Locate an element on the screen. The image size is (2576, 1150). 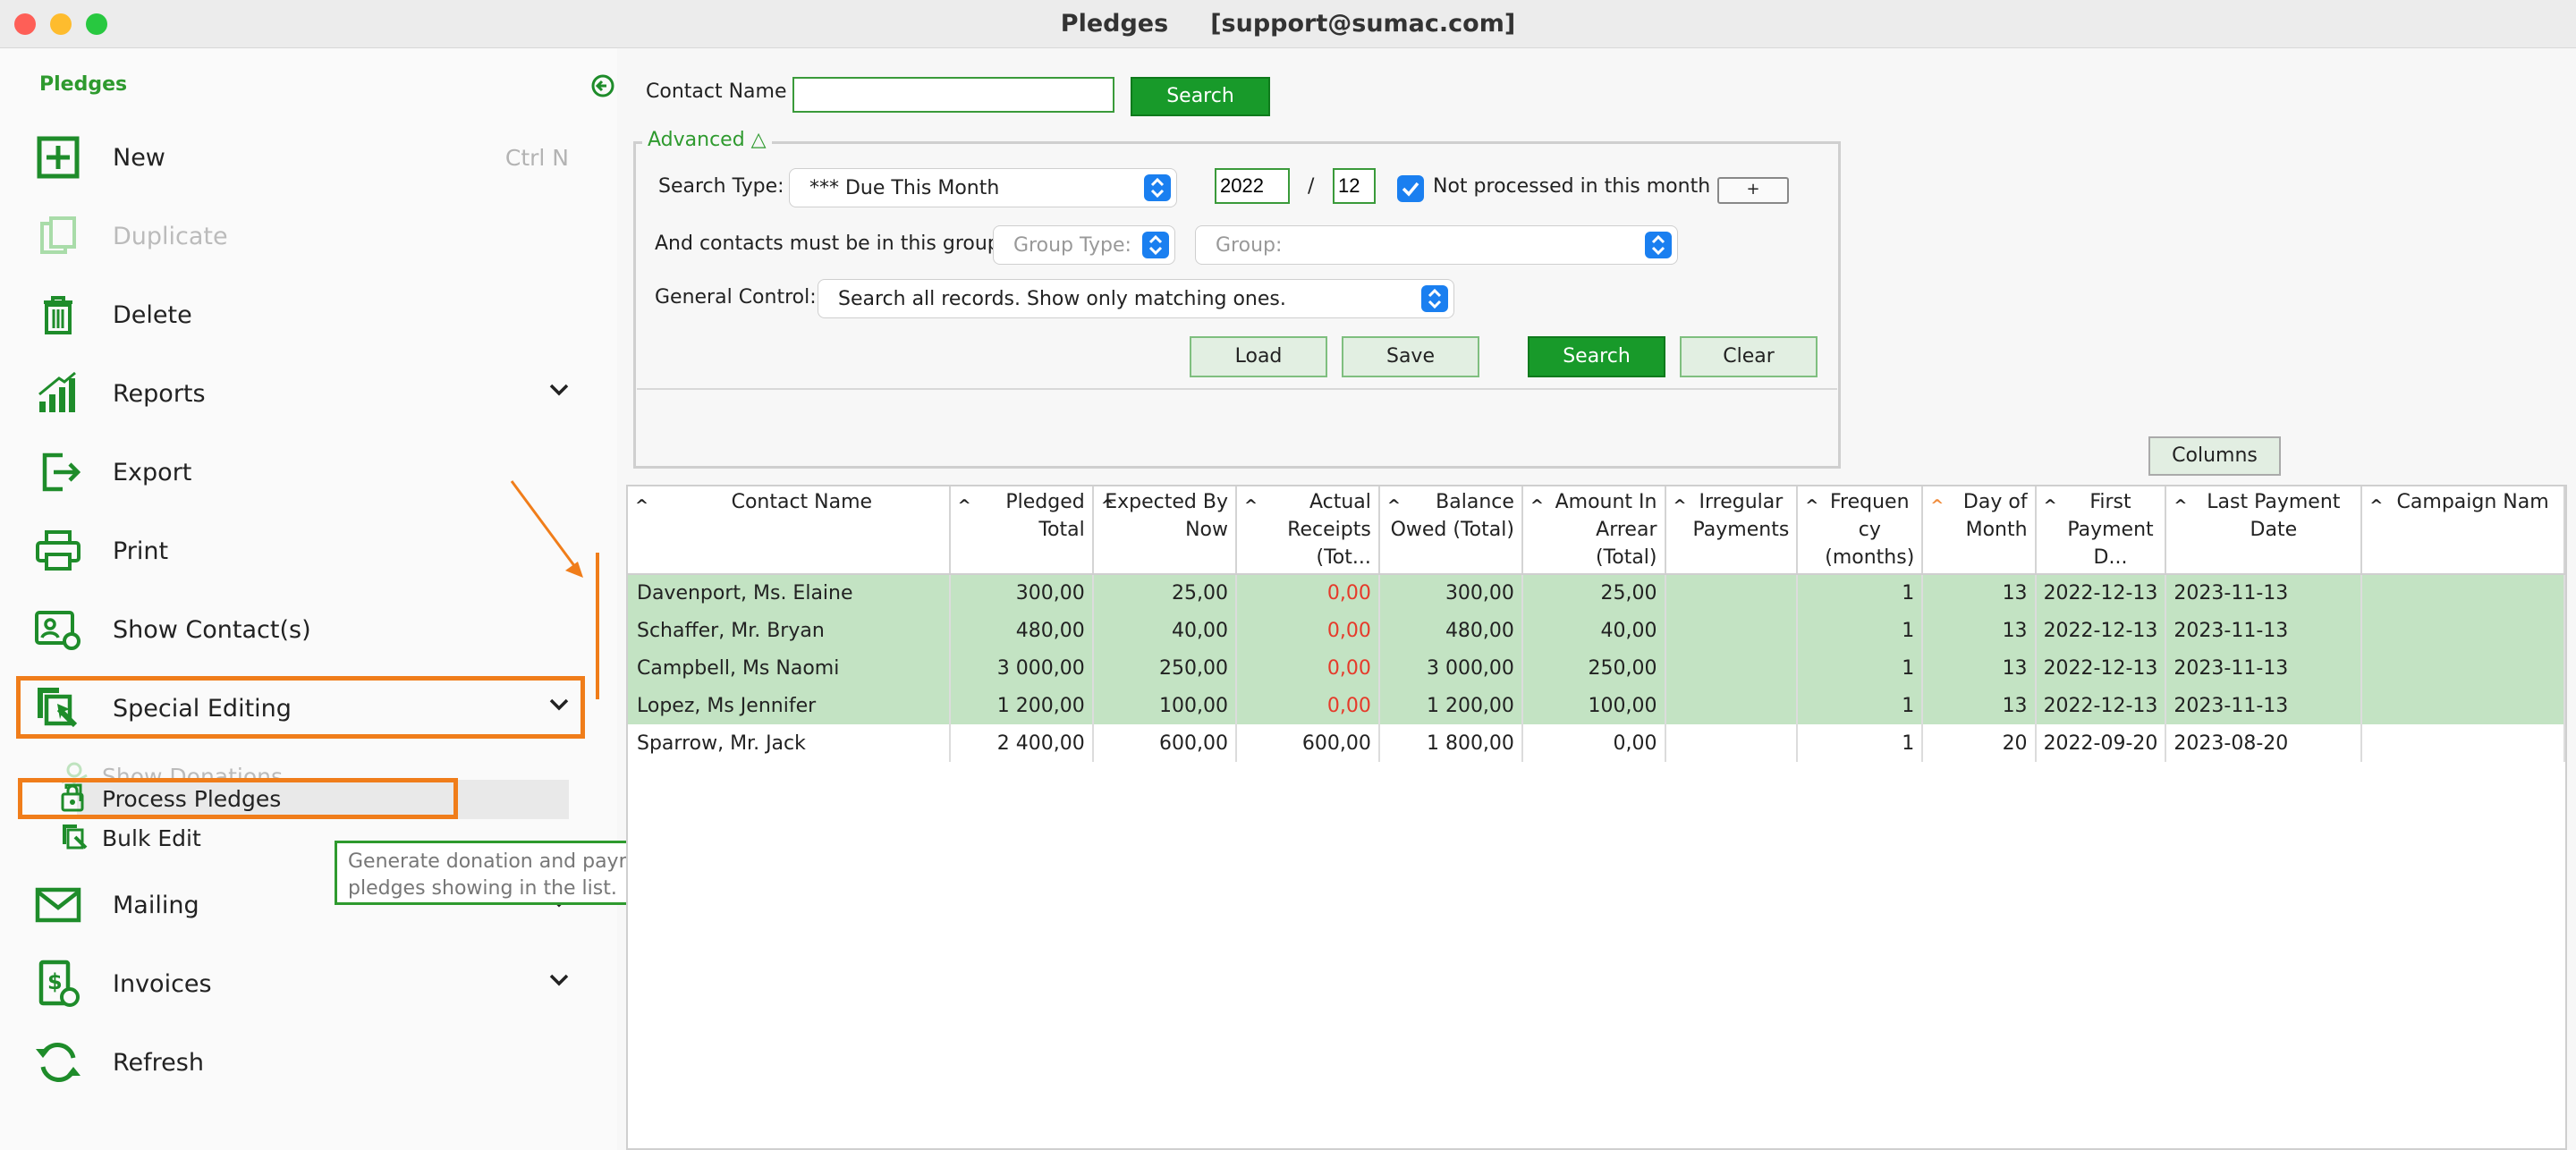
sidebar-item-label: Print is located at coordinates (141, 551).